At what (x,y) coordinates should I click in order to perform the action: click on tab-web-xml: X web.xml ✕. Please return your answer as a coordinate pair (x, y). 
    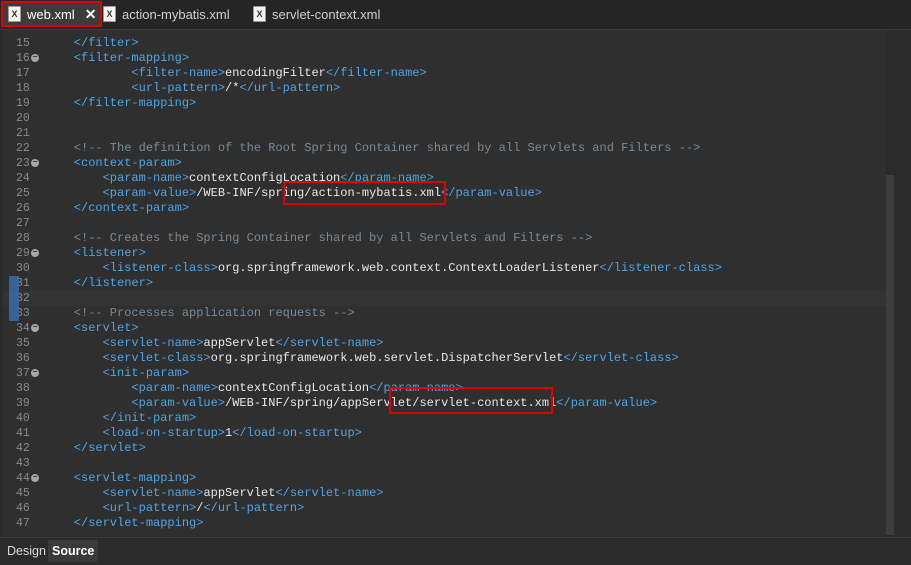
    Looking at the image, I should click on (51, 14).